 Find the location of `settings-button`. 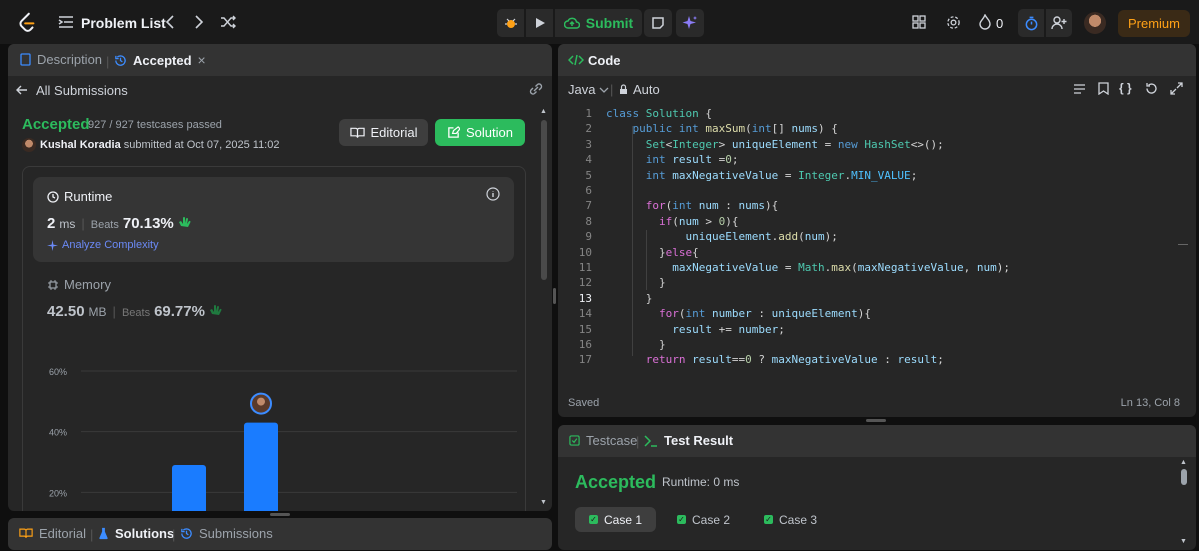

settings-button is located at coordinates (953, 22).